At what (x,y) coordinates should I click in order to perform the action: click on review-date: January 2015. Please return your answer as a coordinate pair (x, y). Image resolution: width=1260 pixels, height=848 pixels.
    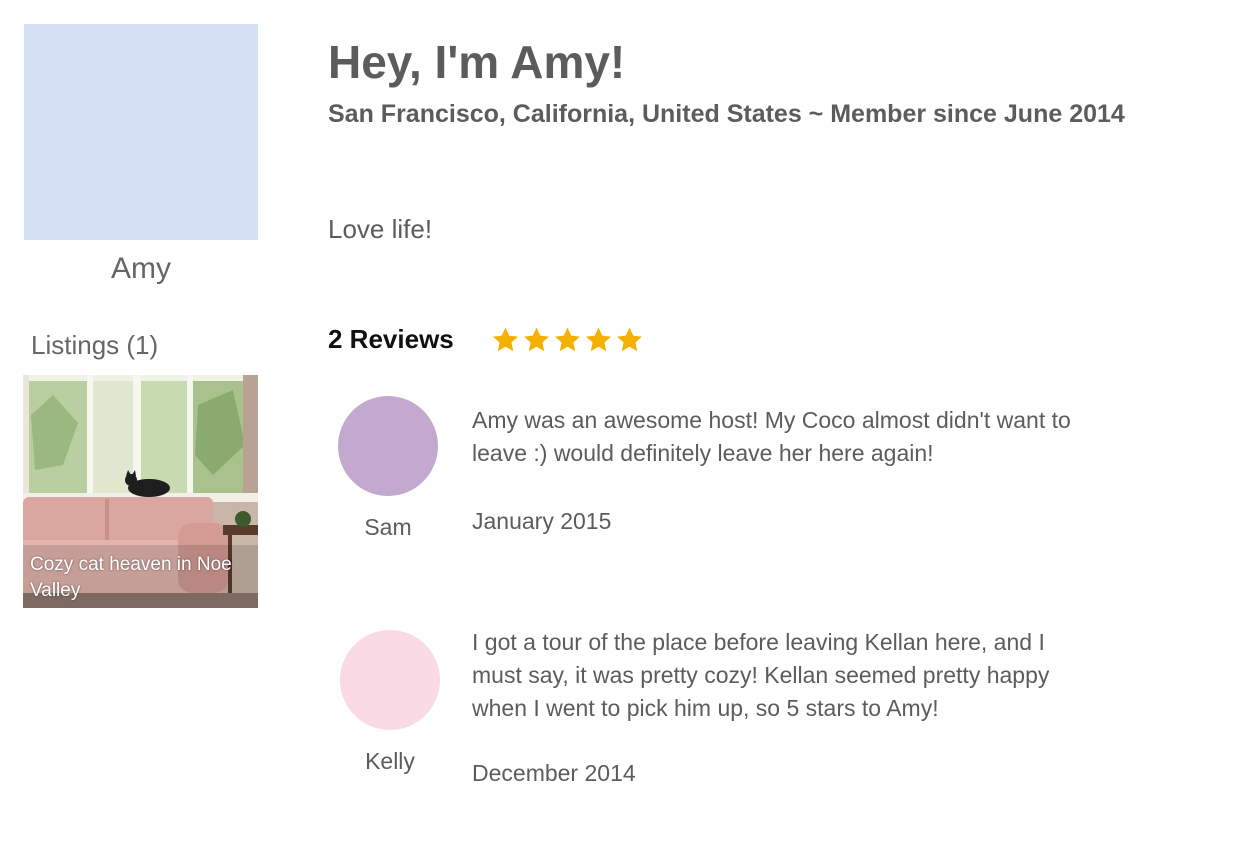
    Looking at the image, I should click on (542, 521).